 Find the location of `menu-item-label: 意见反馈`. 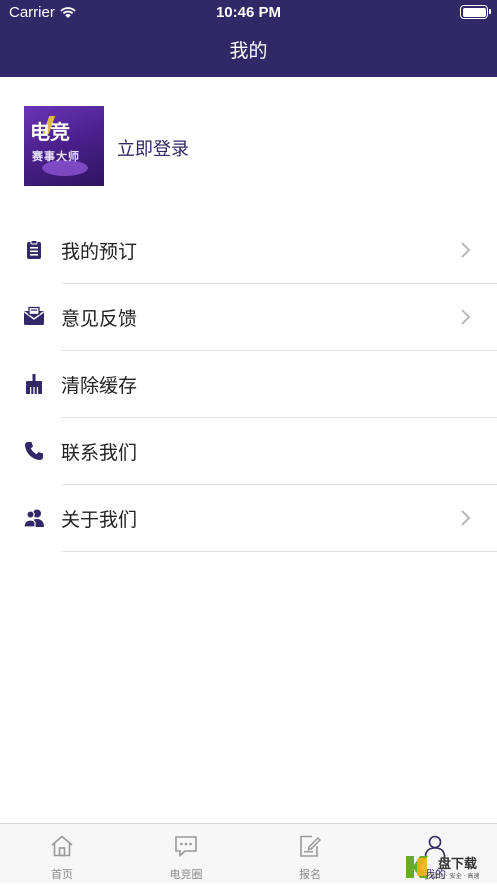

menu-item-label: 意见反馈 is located at coordinates (99, 319).